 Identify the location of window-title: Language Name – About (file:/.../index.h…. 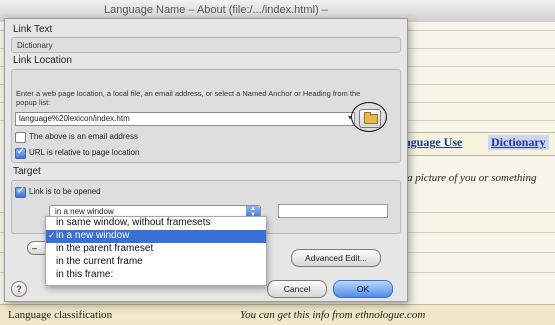
(216, 10).